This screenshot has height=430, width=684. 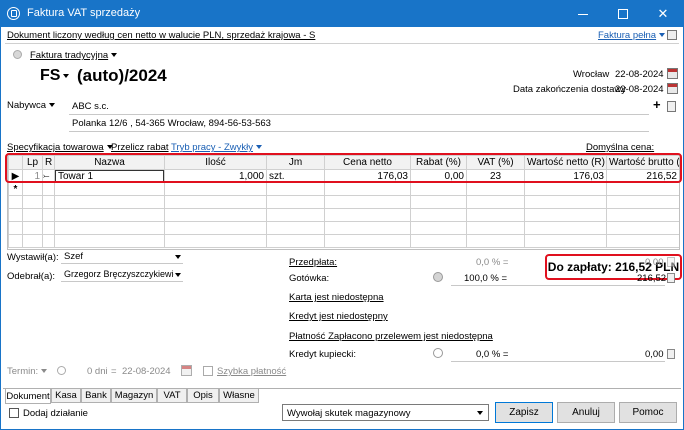 What do you see at coordinates (492, 354) in the screenshot?
I see `merchant-credit-pct: 0,0 % =` at bounding box center [492, 354].